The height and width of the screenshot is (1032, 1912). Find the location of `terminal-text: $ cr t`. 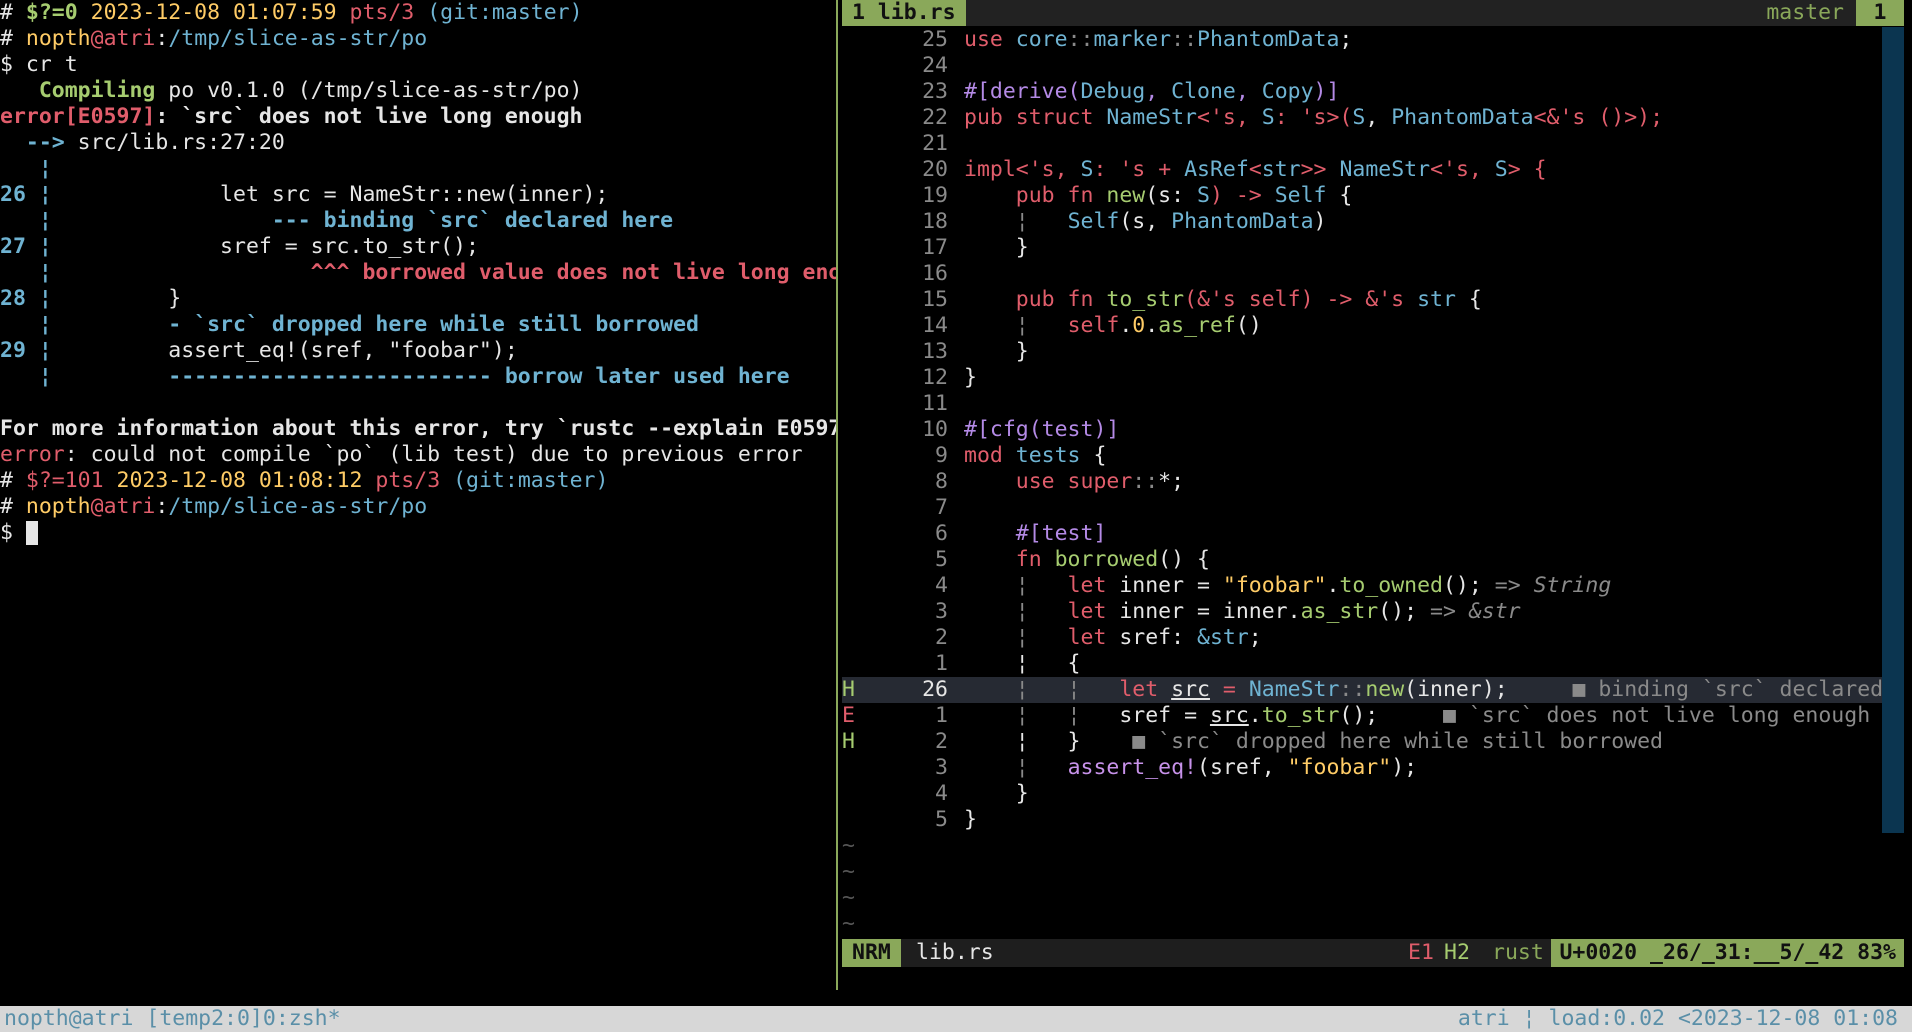

terminal-text: $ cr t is located at coordinates (39, 64).